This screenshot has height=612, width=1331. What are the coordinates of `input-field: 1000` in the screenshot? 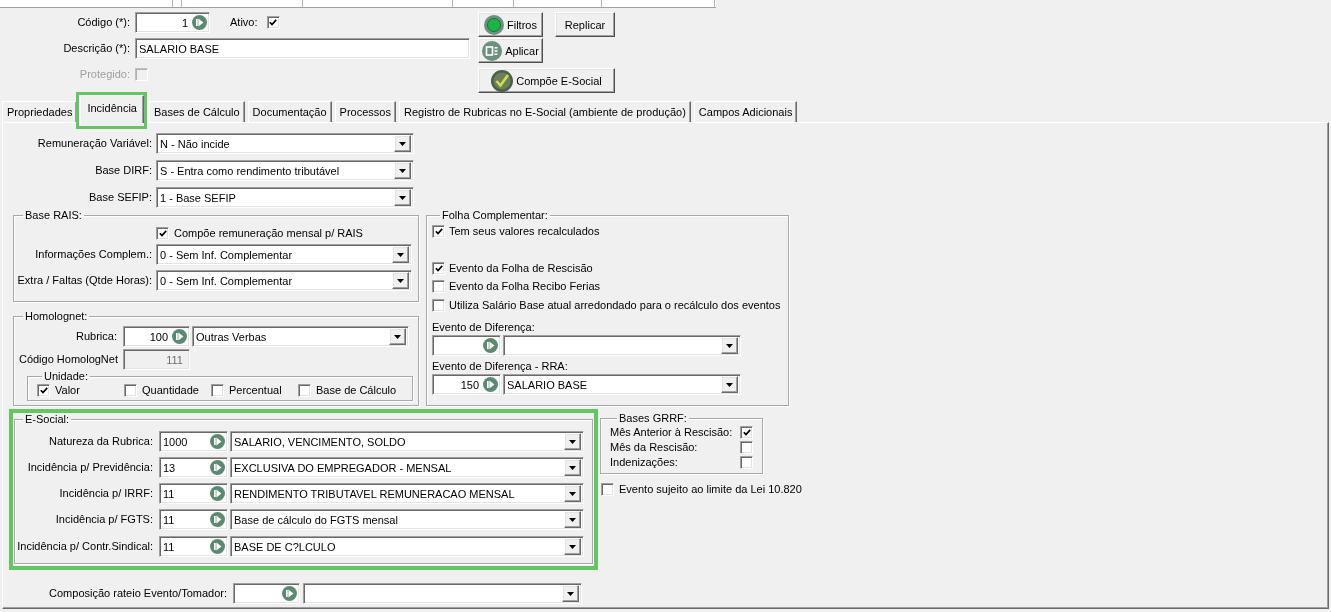 It's located at (193, 441).